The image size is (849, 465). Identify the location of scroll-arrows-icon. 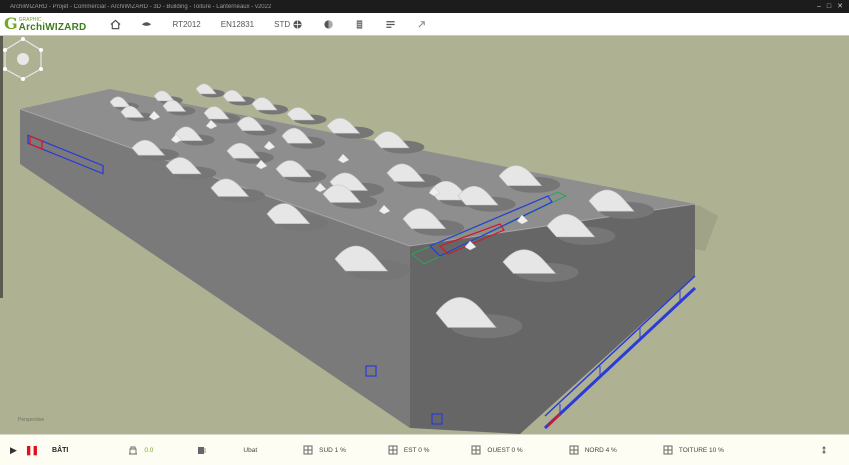
(824, 450).